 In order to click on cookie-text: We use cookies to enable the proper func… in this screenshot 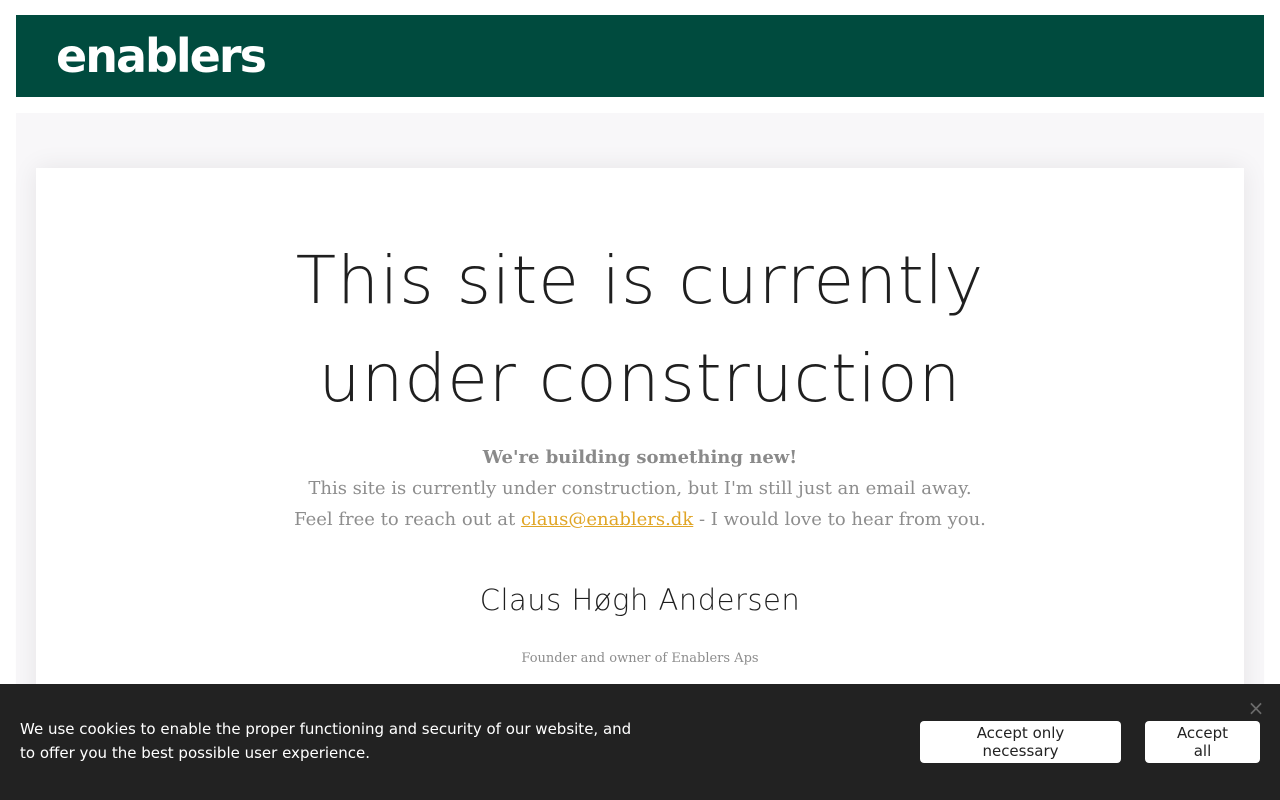, I will do `click(326, 741)`.